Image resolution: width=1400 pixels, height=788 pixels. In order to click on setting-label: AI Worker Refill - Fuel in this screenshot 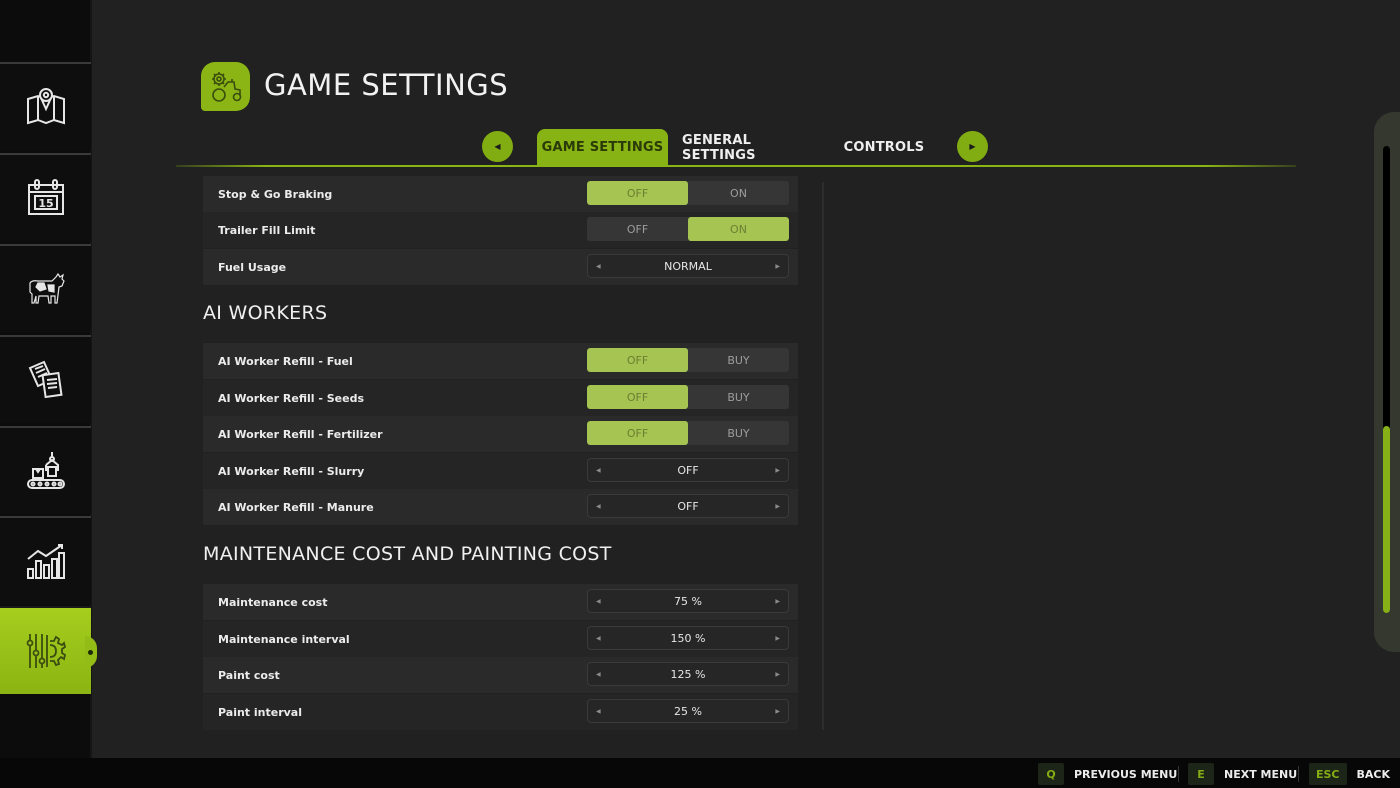, I will do `click(285, 361)`.